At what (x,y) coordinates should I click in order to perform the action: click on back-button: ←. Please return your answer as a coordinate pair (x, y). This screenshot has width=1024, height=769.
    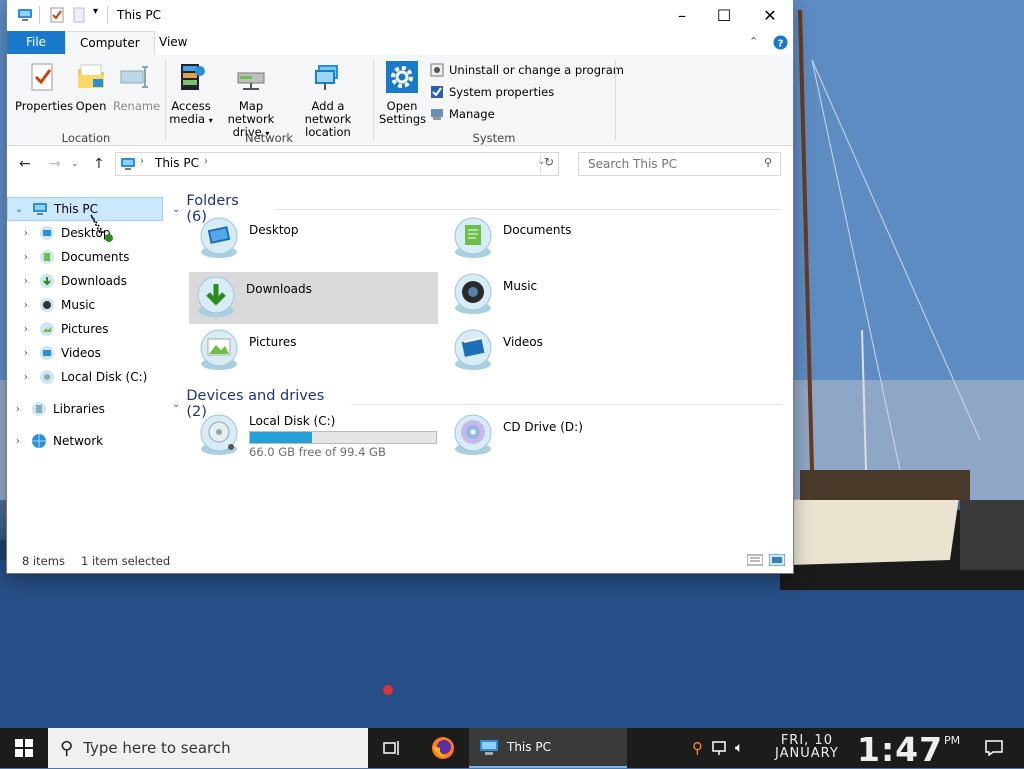
    Looking at the image, I should click on (25, 164).